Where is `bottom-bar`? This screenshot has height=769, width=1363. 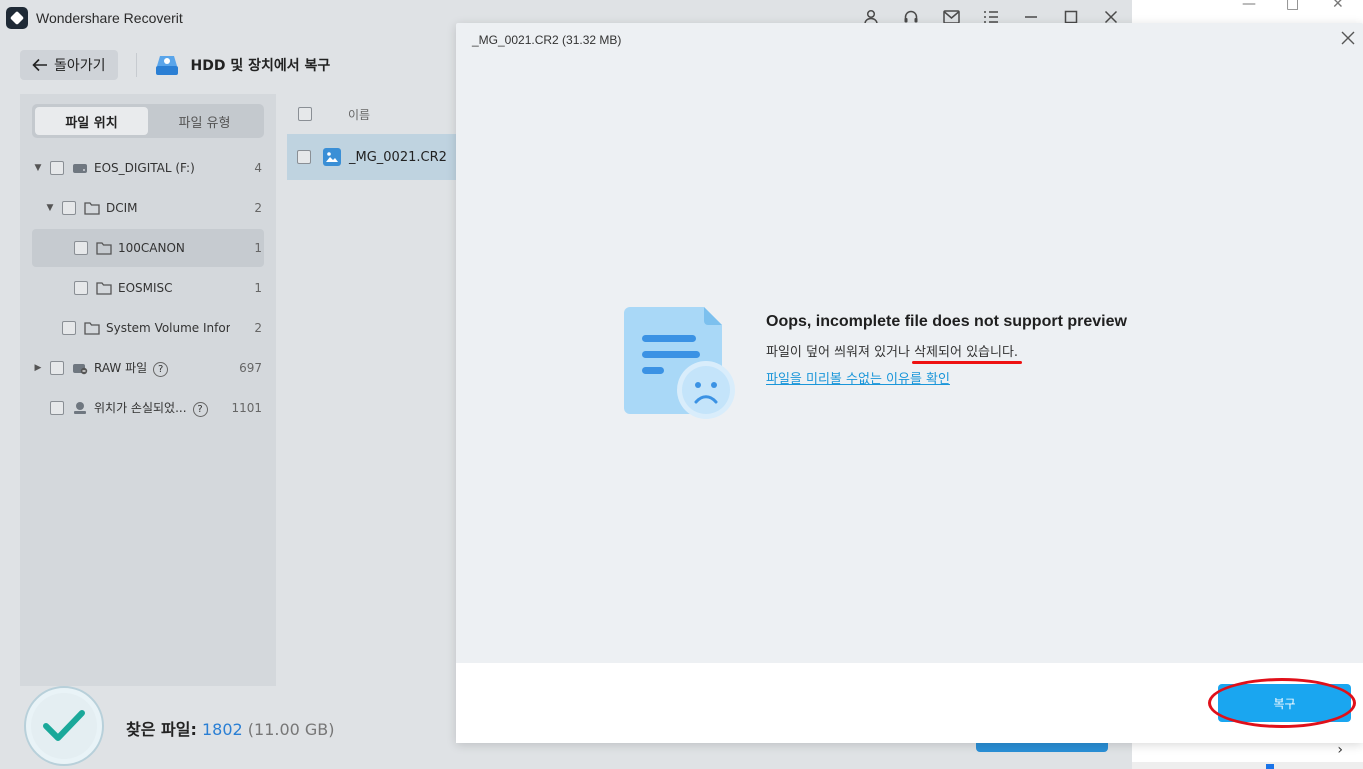
bottom-bar is located at coordinates (1247, 765).